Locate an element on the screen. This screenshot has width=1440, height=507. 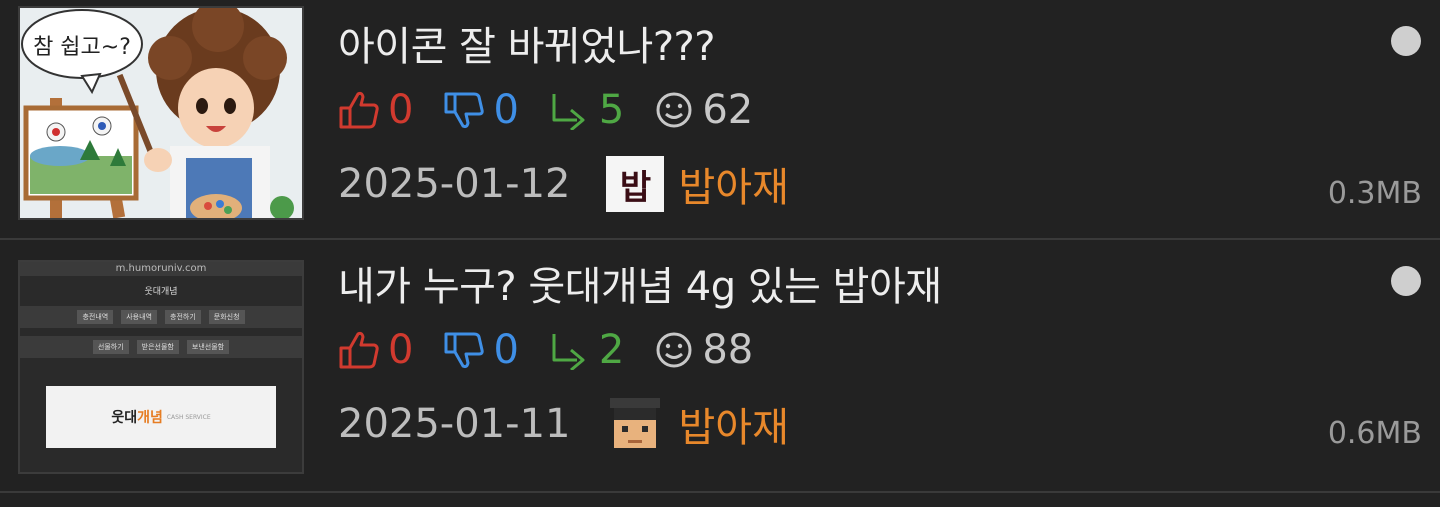
post-title: 내가 누구? 웃대개념 4g 있는 밥아재 is located at coordinates (640, 283).